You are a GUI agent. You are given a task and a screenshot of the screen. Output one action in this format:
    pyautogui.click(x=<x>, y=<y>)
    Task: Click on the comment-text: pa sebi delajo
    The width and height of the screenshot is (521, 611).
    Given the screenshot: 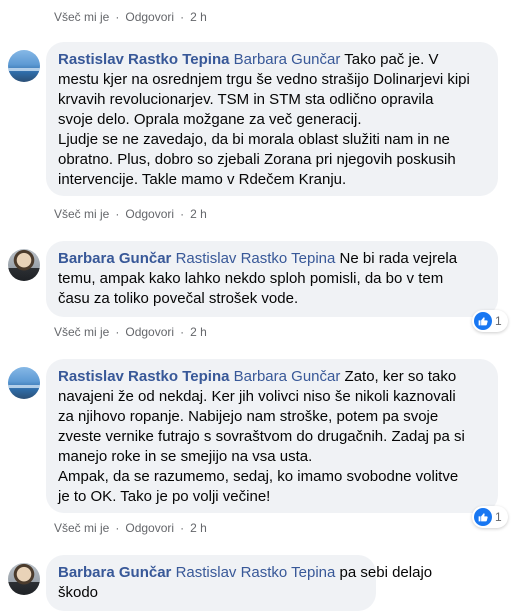 What is the action you would take?
    pyautogui.click(x=384, y=572)
    